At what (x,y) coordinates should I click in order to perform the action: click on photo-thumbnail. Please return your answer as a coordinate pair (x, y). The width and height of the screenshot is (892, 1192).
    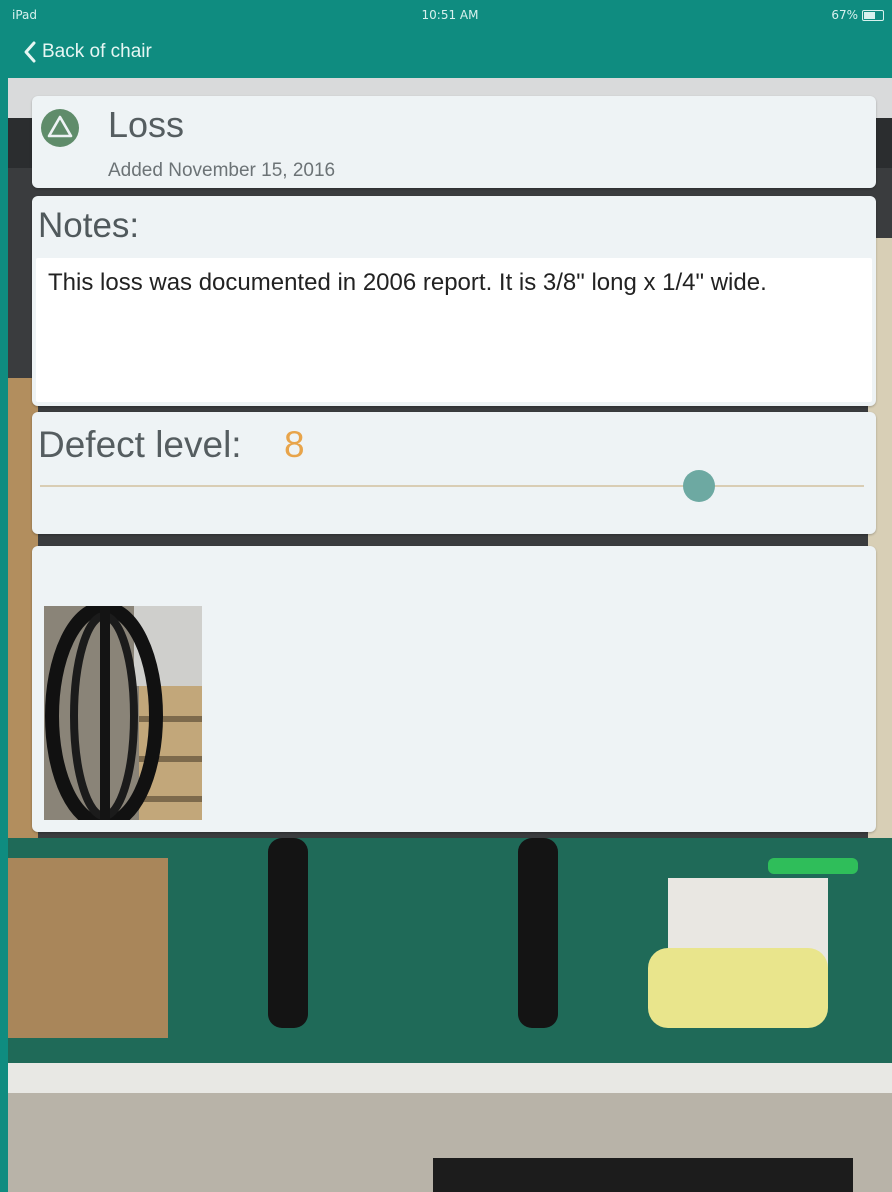
    Looking at the image, I should click on (123, 713).